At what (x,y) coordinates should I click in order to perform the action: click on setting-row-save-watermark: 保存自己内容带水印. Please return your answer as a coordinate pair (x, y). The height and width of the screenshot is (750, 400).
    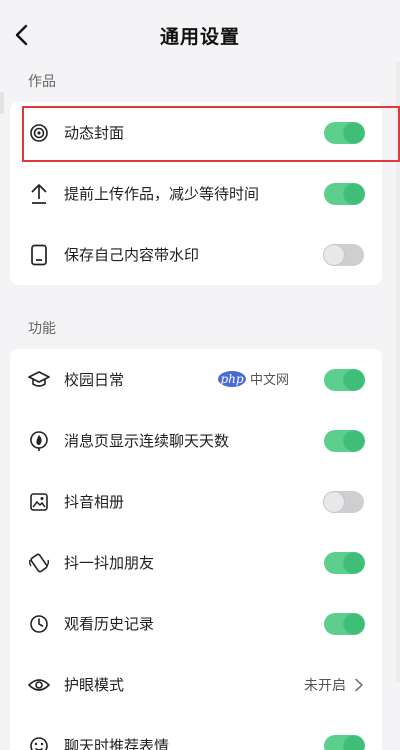
    Looking at the image, I should click on (196, 254).